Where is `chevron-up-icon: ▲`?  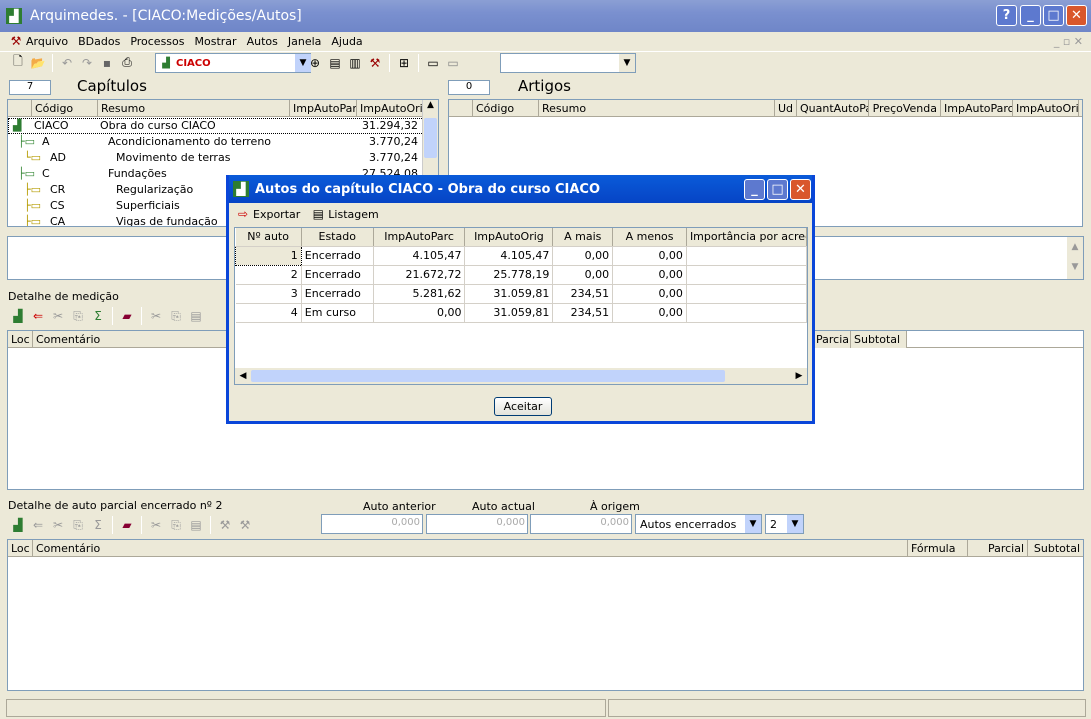
chevron-up-icon: ▲ is located at coordinates (430, 108).